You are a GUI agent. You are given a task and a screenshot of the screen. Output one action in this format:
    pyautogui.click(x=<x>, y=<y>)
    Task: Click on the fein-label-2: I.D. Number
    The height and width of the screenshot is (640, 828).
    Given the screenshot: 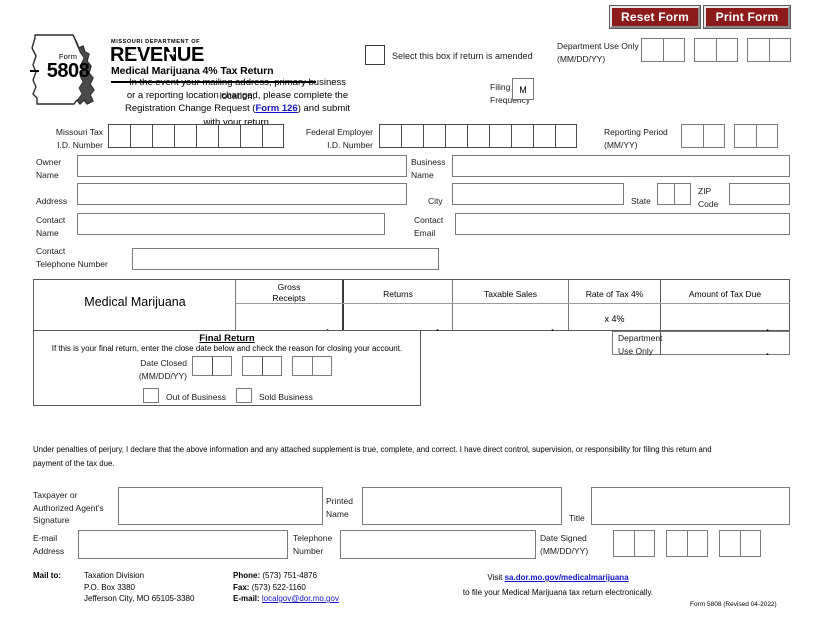 What is the action you would take?
    pyautogui.click(x=350, y=144)
    